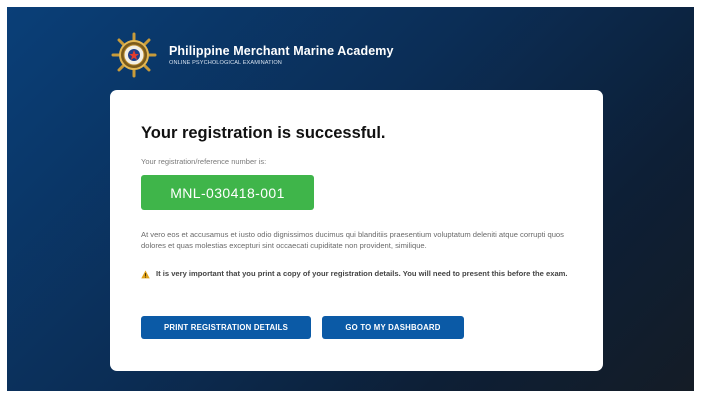 The image size is (701, 398). Describe the element at coordinates (226, 327) in the screenshot. I see `print-registration-button: PRINT REGISTRATION DETAILS` at that location.